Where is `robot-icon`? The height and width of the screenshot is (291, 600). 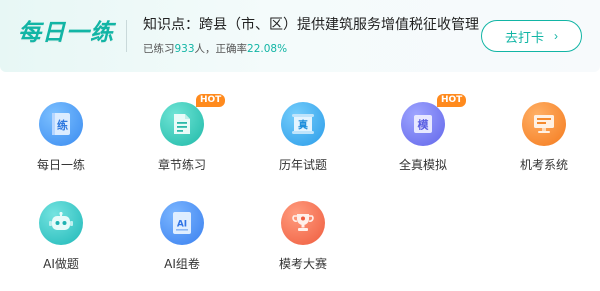
robot-icon is located at coordinates (61, 223).